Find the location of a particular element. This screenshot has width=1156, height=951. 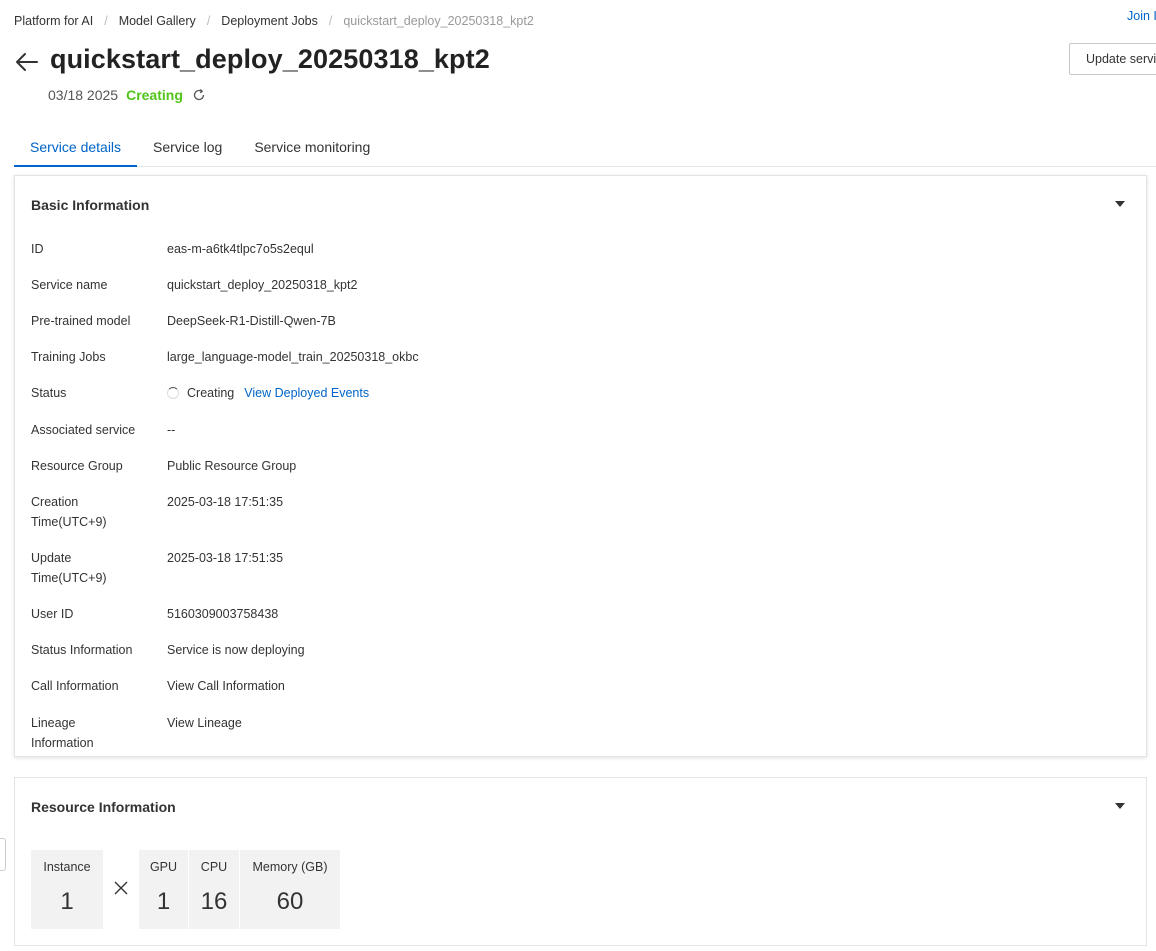

tab-service-monitoring: Service monitoring is located at coordinates (312, 147).